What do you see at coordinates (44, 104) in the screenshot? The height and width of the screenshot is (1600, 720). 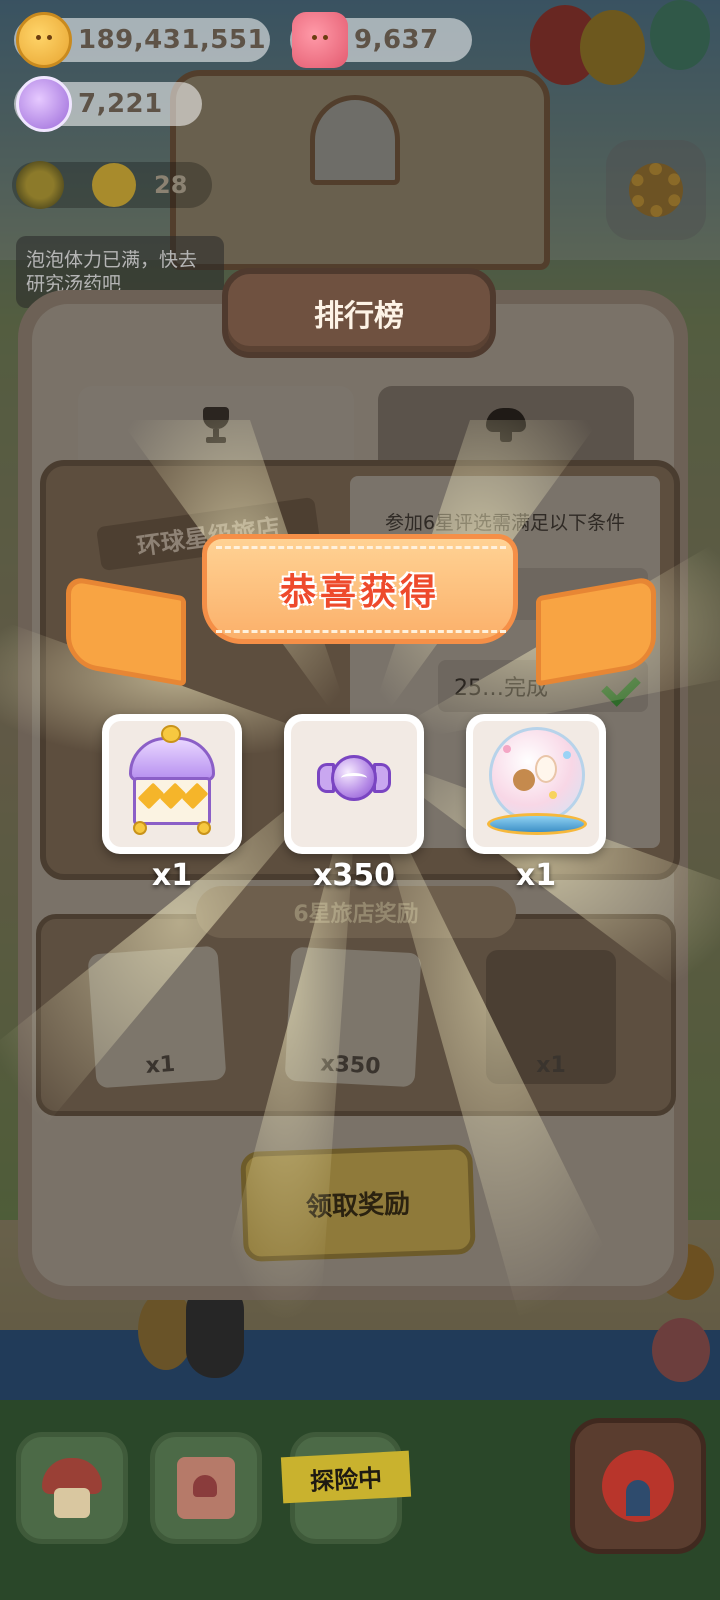 I see `candy-icon` at bounding box center [44, 104].